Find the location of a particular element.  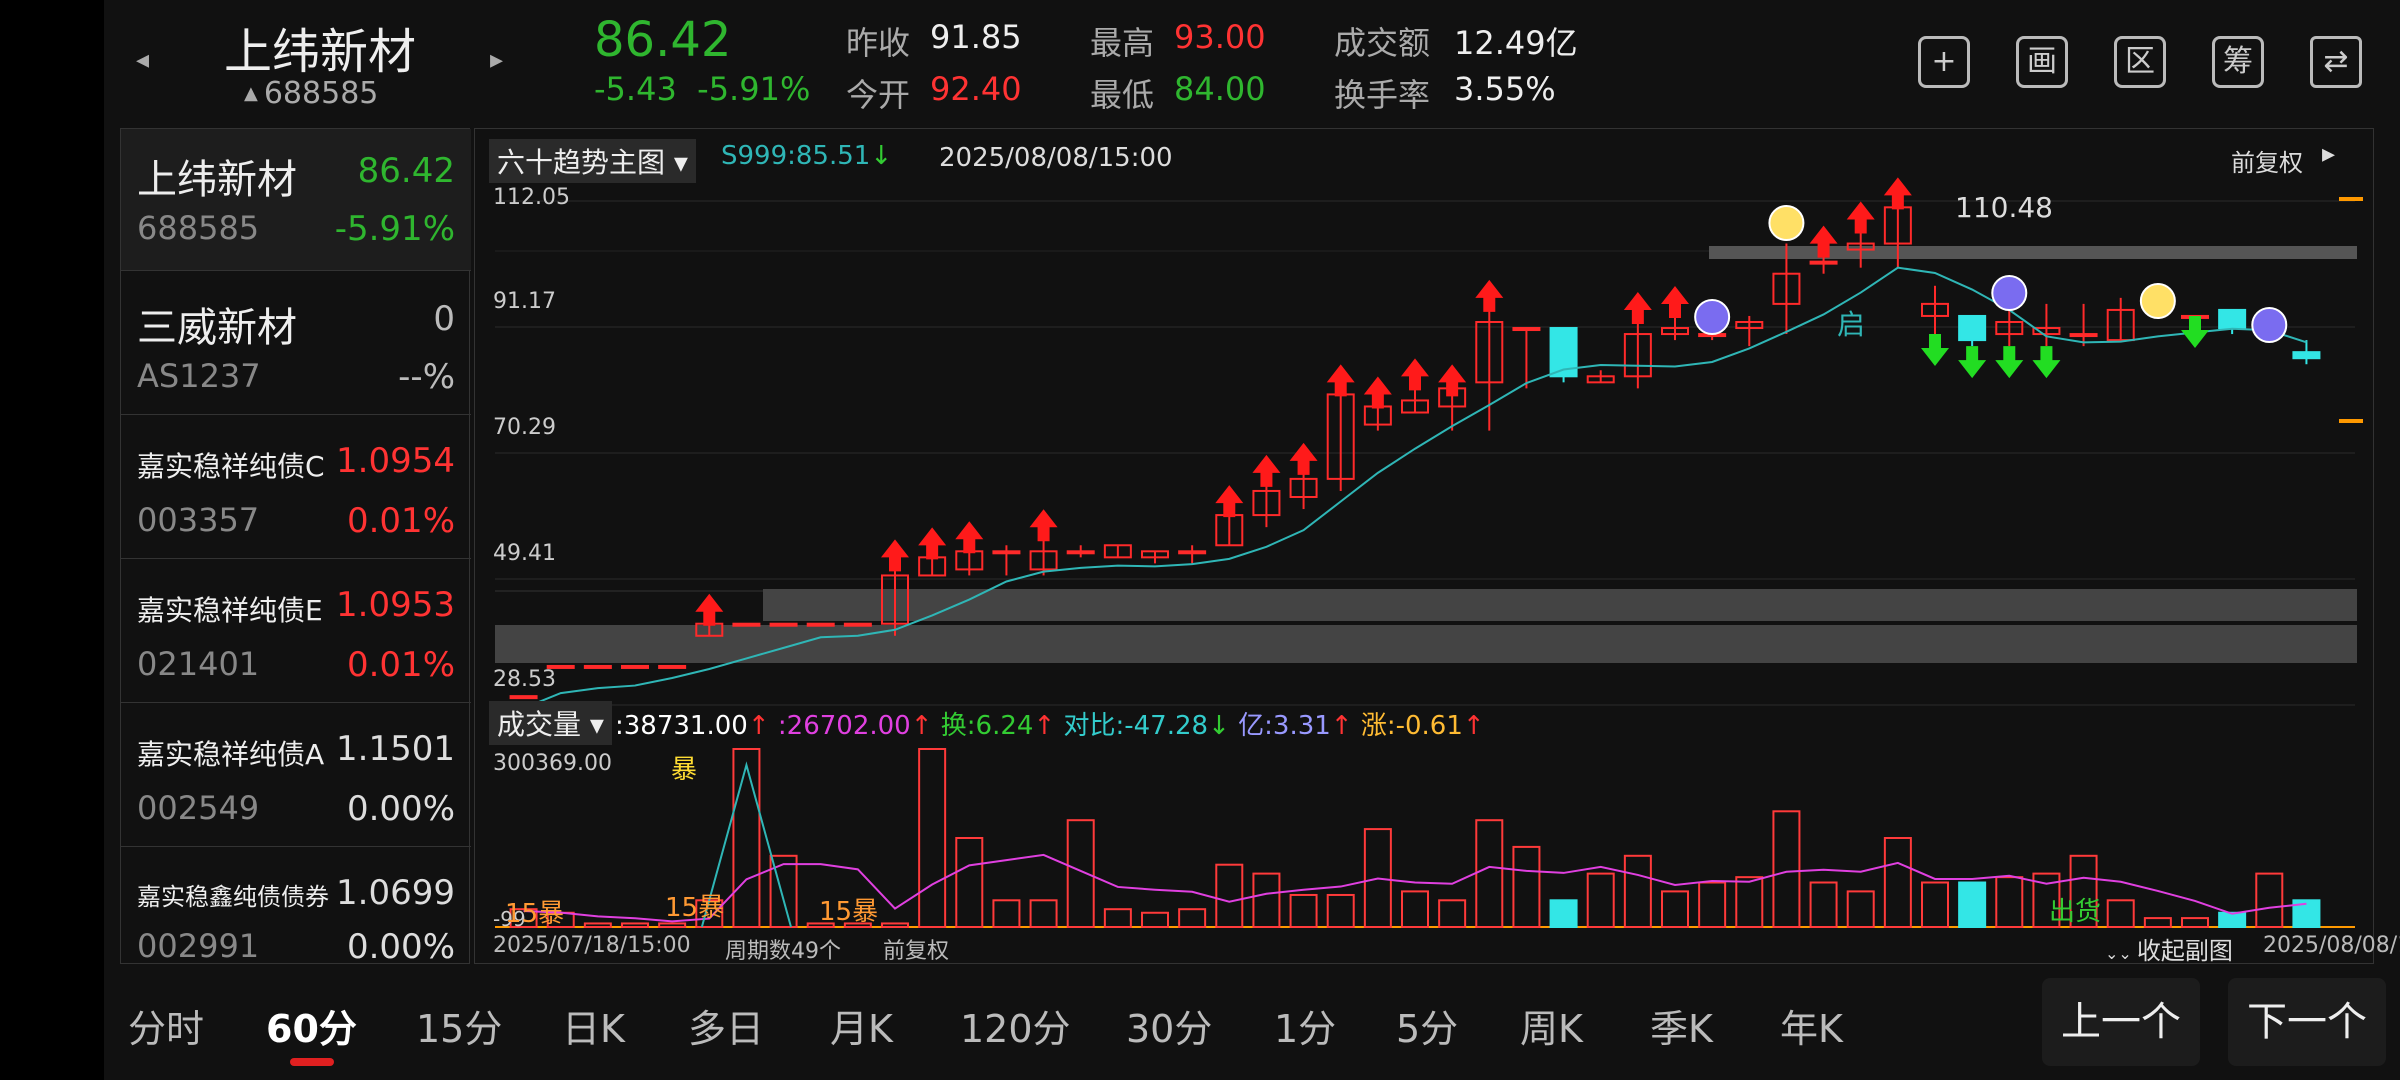

tab-weekly: 周K is located at coordinates (1551, 1025).